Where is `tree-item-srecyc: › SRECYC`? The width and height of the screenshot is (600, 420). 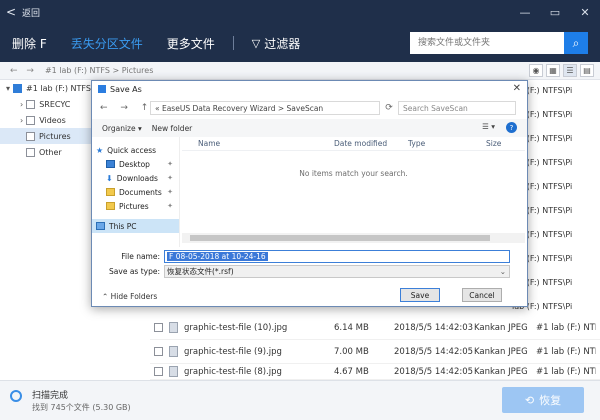 tree-item-srecyc: › SRECYC is located at coordinates (46, 104).